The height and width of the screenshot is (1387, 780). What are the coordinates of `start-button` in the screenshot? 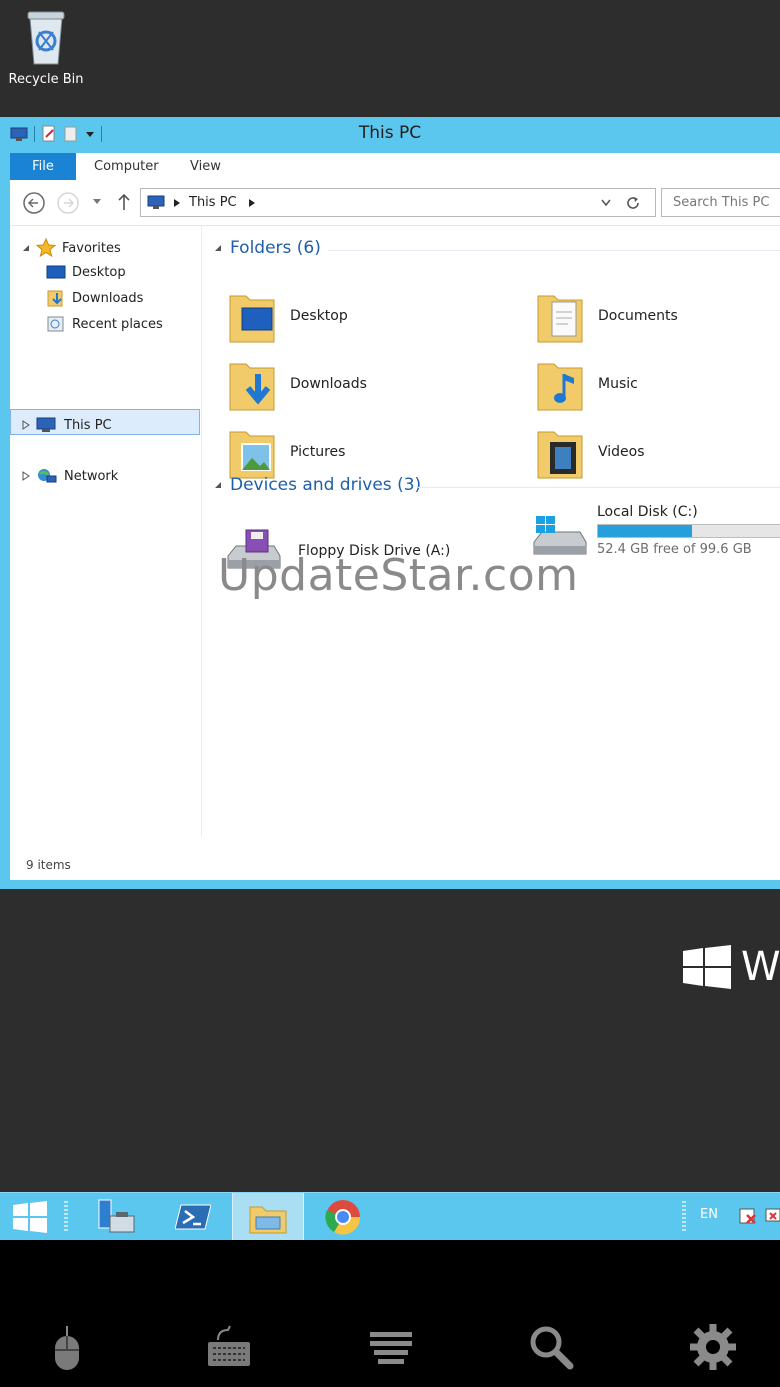 It's located at (30, 1217).